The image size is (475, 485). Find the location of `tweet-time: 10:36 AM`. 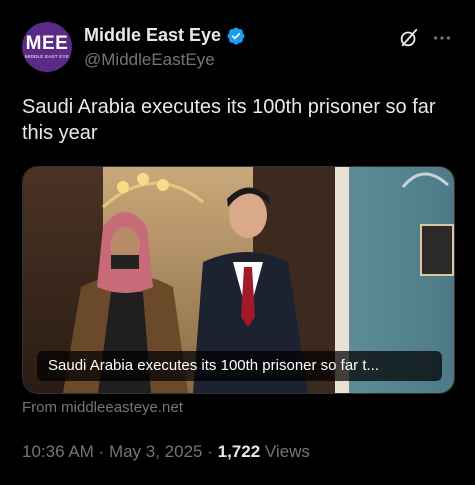

tweet-time: 10:36 AM is located at coordinates (58, 451).